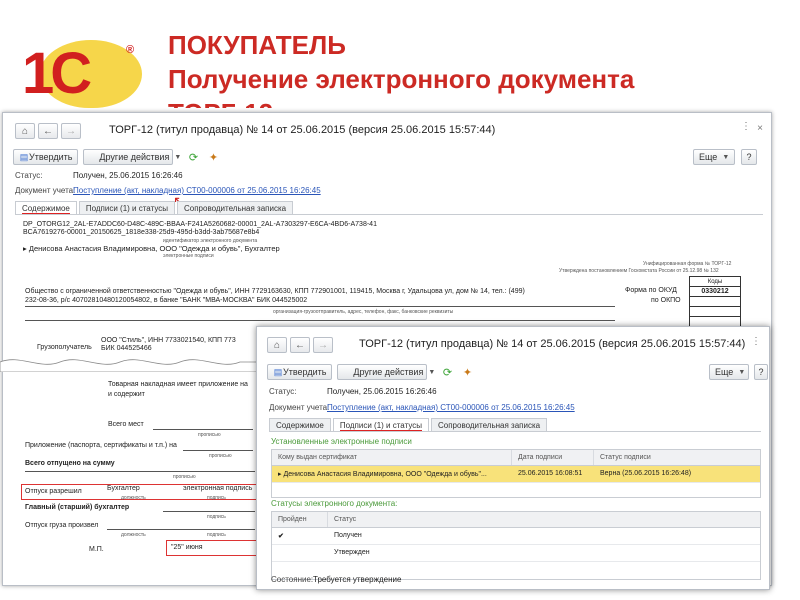 This screenshot has height=600, width=800. Describe the element at coordinates (126, 424) in the screenshot. I see `total-places: Всего мест` at that location.